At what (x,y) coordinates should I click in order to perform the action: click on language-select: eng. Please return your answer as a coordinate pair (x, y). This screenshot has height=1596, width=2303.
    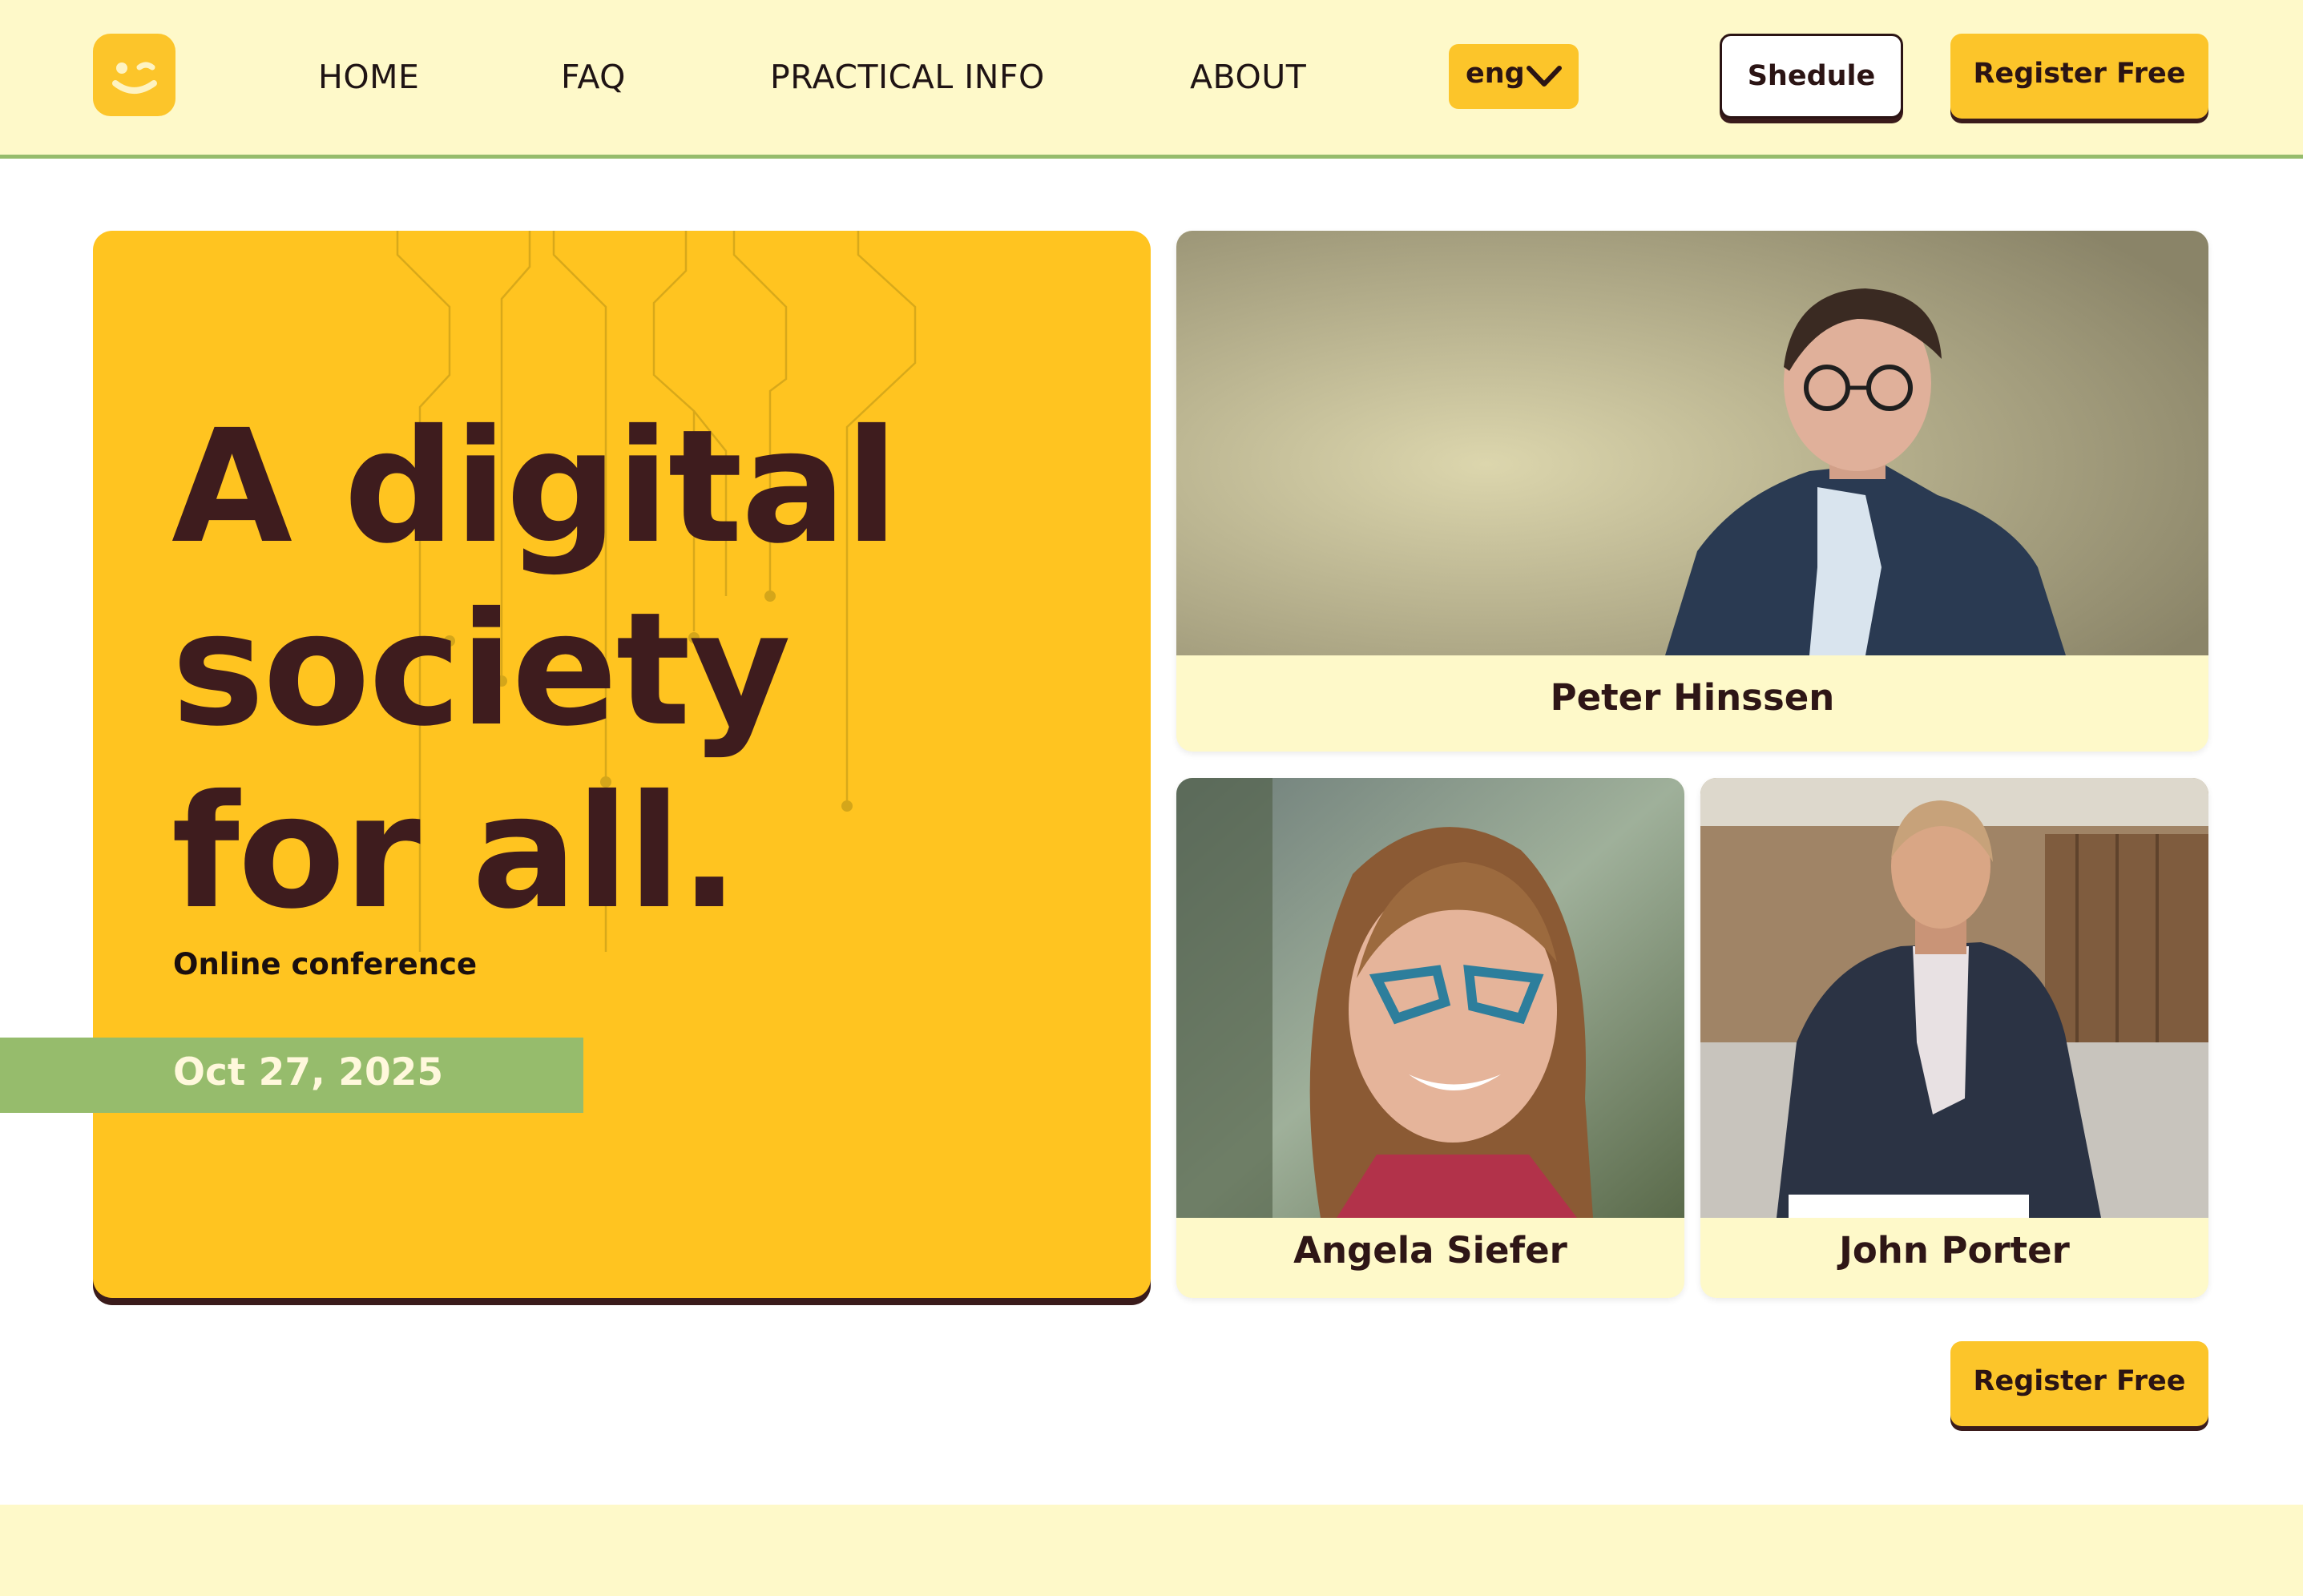
    Looking at the image, I should click on (1514, 76).